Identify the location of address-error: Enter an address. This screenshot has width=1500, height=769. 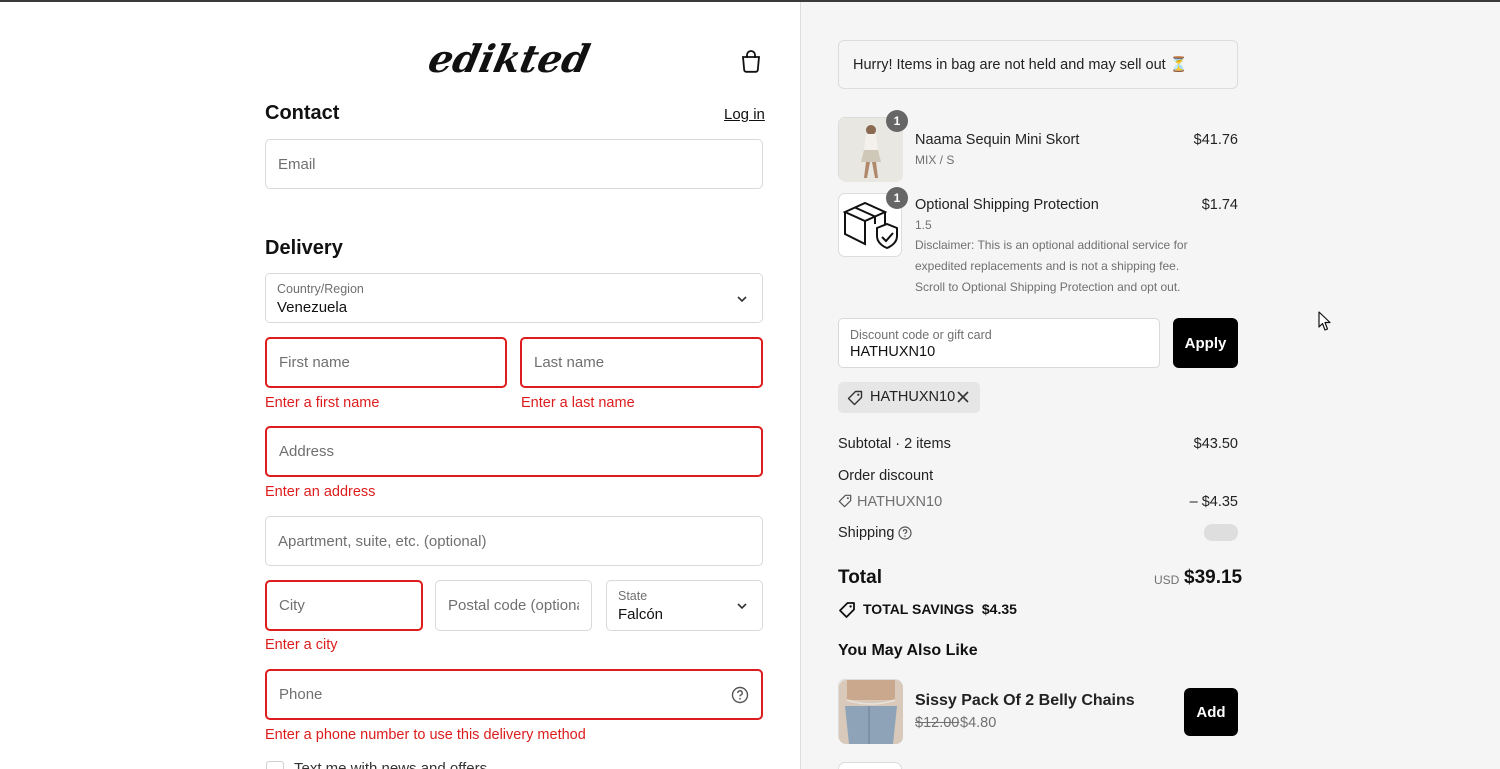
(320, 492).